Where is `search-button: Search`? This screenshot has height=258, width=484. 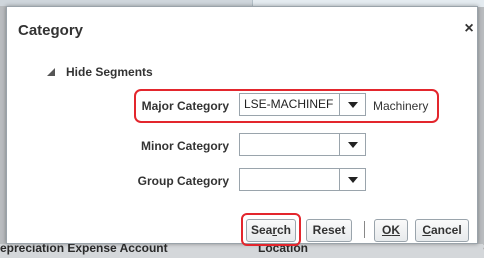 search-button: Search is located at coordinates (271, 230).